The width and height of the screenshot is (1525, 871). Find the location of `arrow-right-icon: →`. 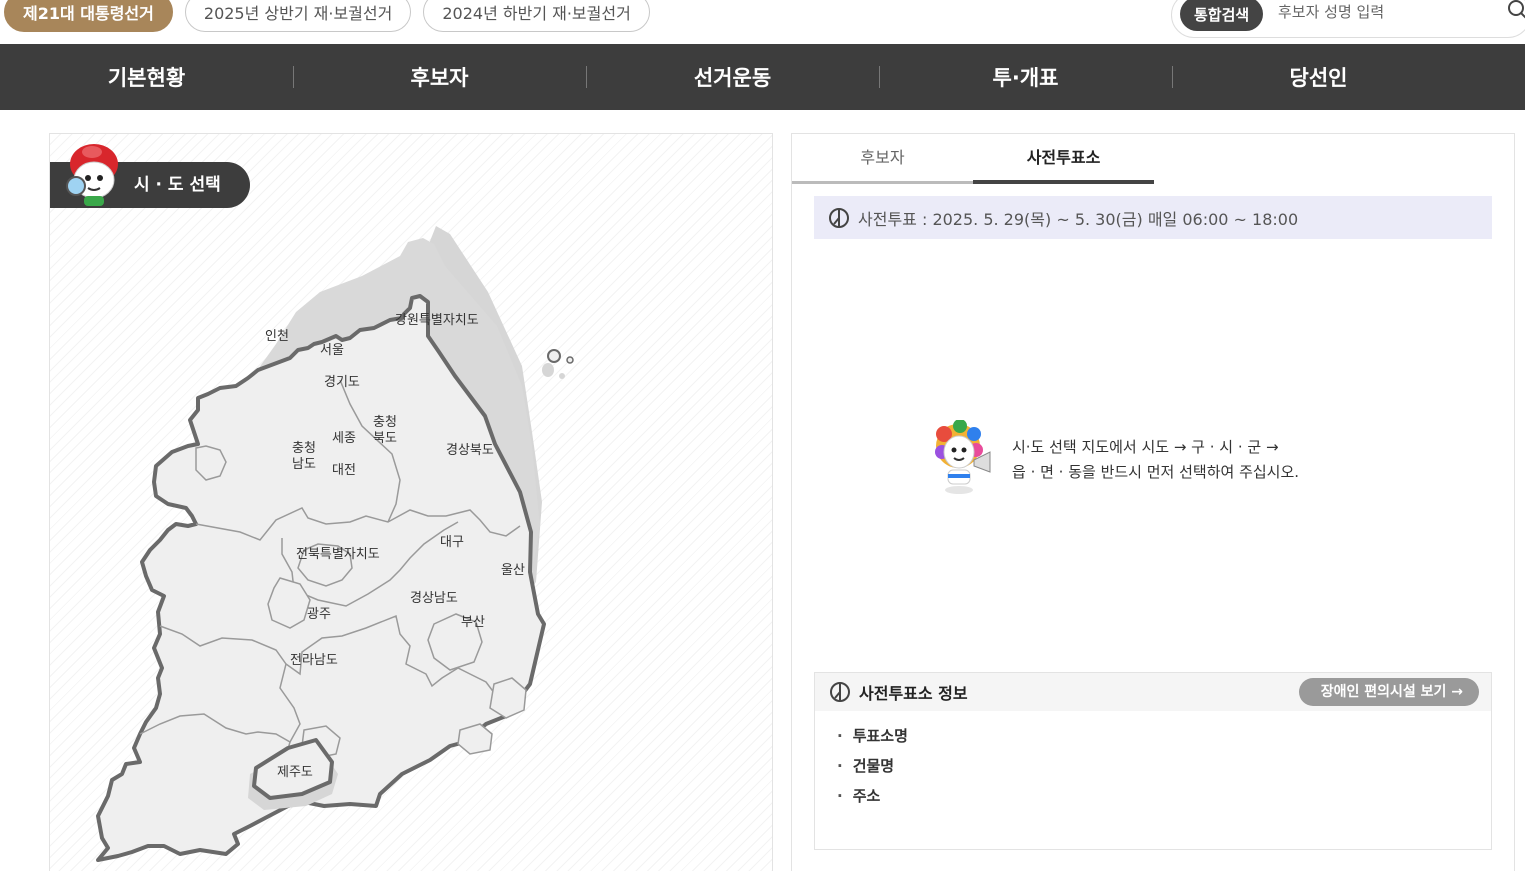

arrow-right-icon: → is located at coordinates (1457, 692).